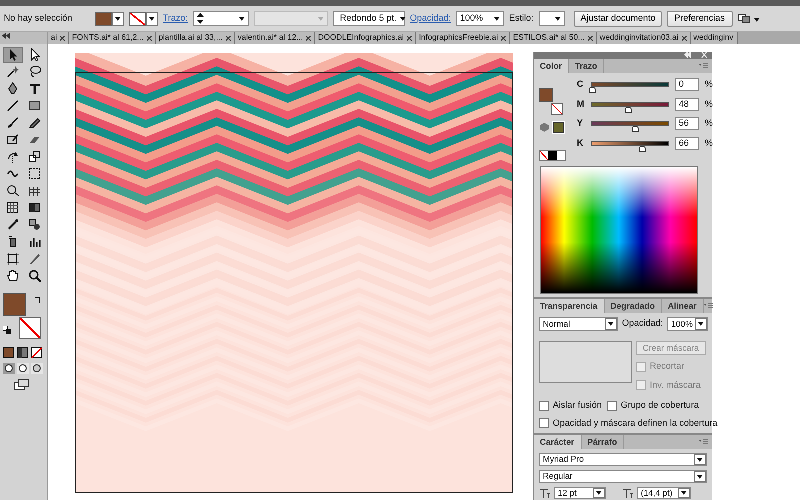 The height and width of the screenshot is (500, 800). Describe the element at coordinates (664, 493) in the screenshot. I see `leading-field: (14,4 pt)` at that location.